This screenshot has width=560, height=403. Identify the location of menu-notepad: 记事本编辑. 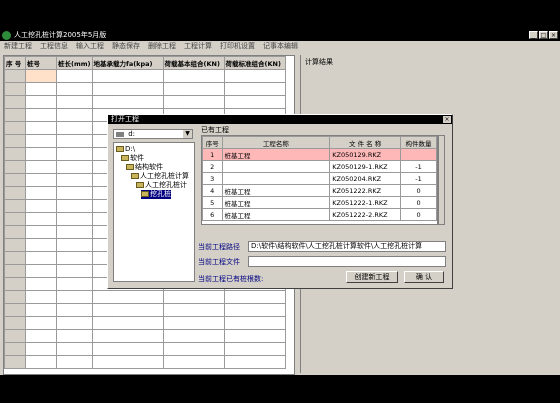
(280, 46).